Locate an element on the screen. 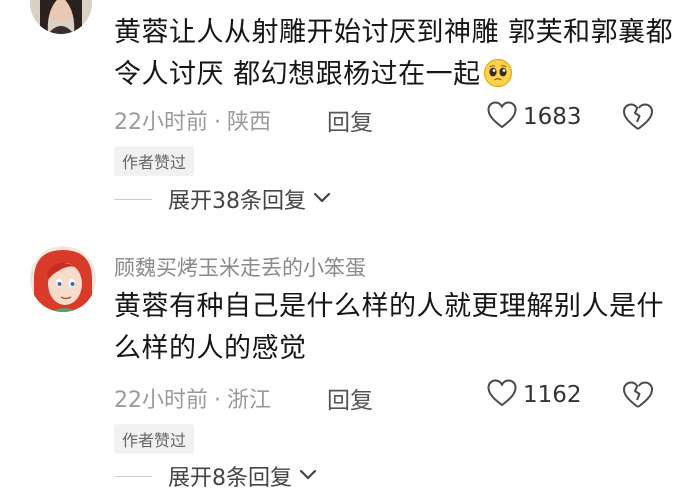  comment-text: 黄蓉有种自己是什么样的人就更理解别人是什么样的人的感觉 is located at coordinates (394, 328).